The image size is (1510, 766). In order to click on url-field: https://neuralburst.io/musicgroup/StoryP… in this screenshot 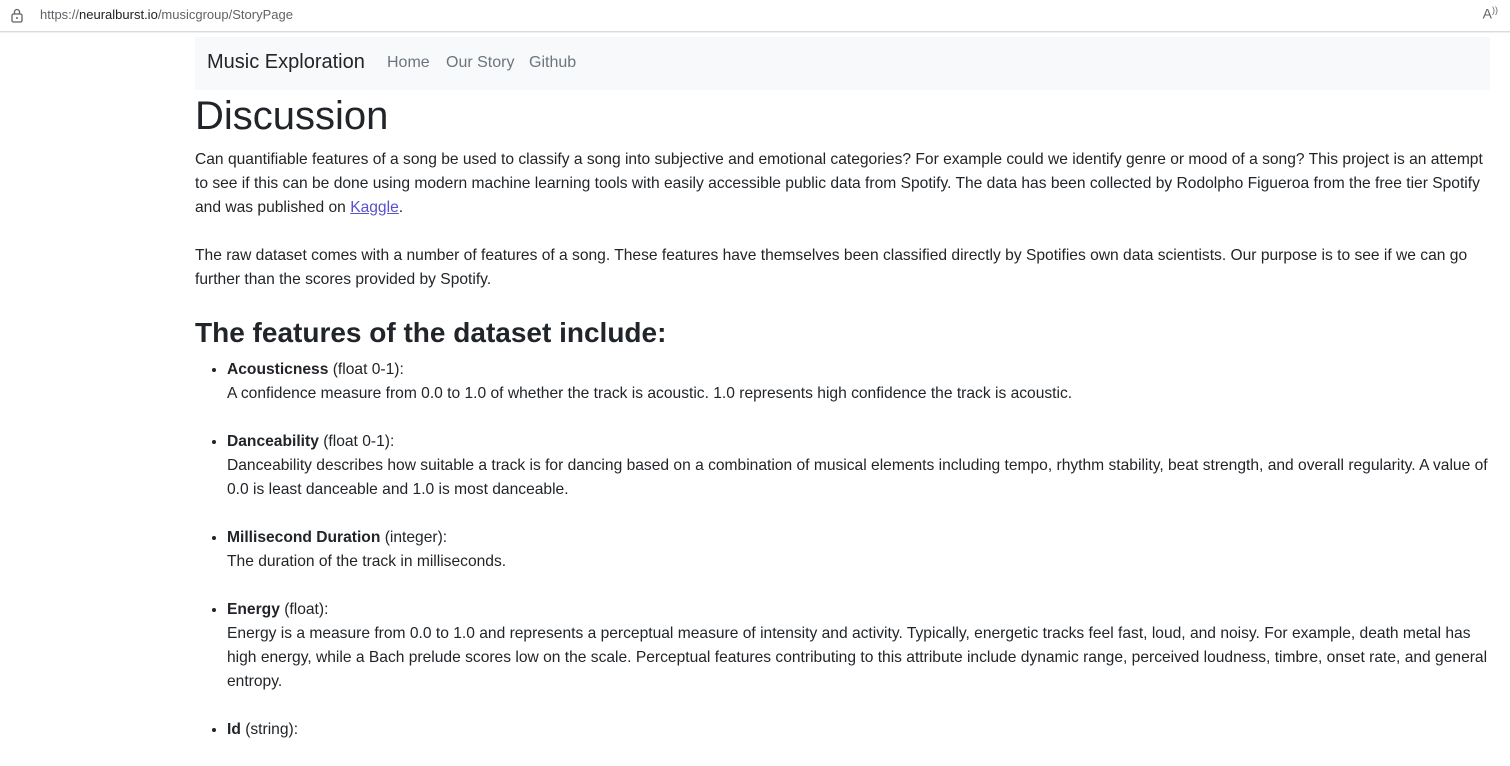, I will do `click(166, 14)`.